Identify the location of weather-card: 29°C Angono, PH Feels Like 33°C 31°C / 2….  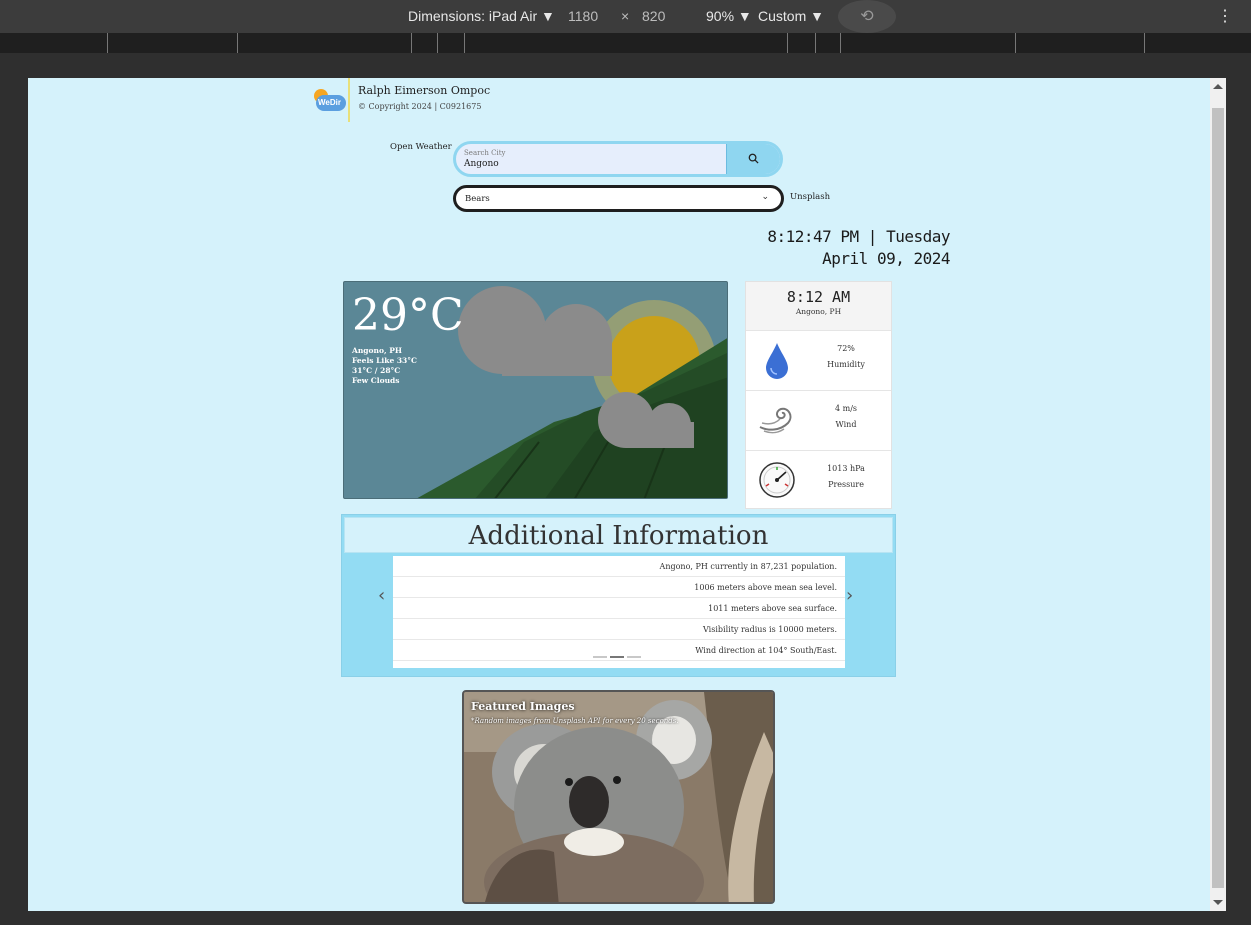
(535, 390).